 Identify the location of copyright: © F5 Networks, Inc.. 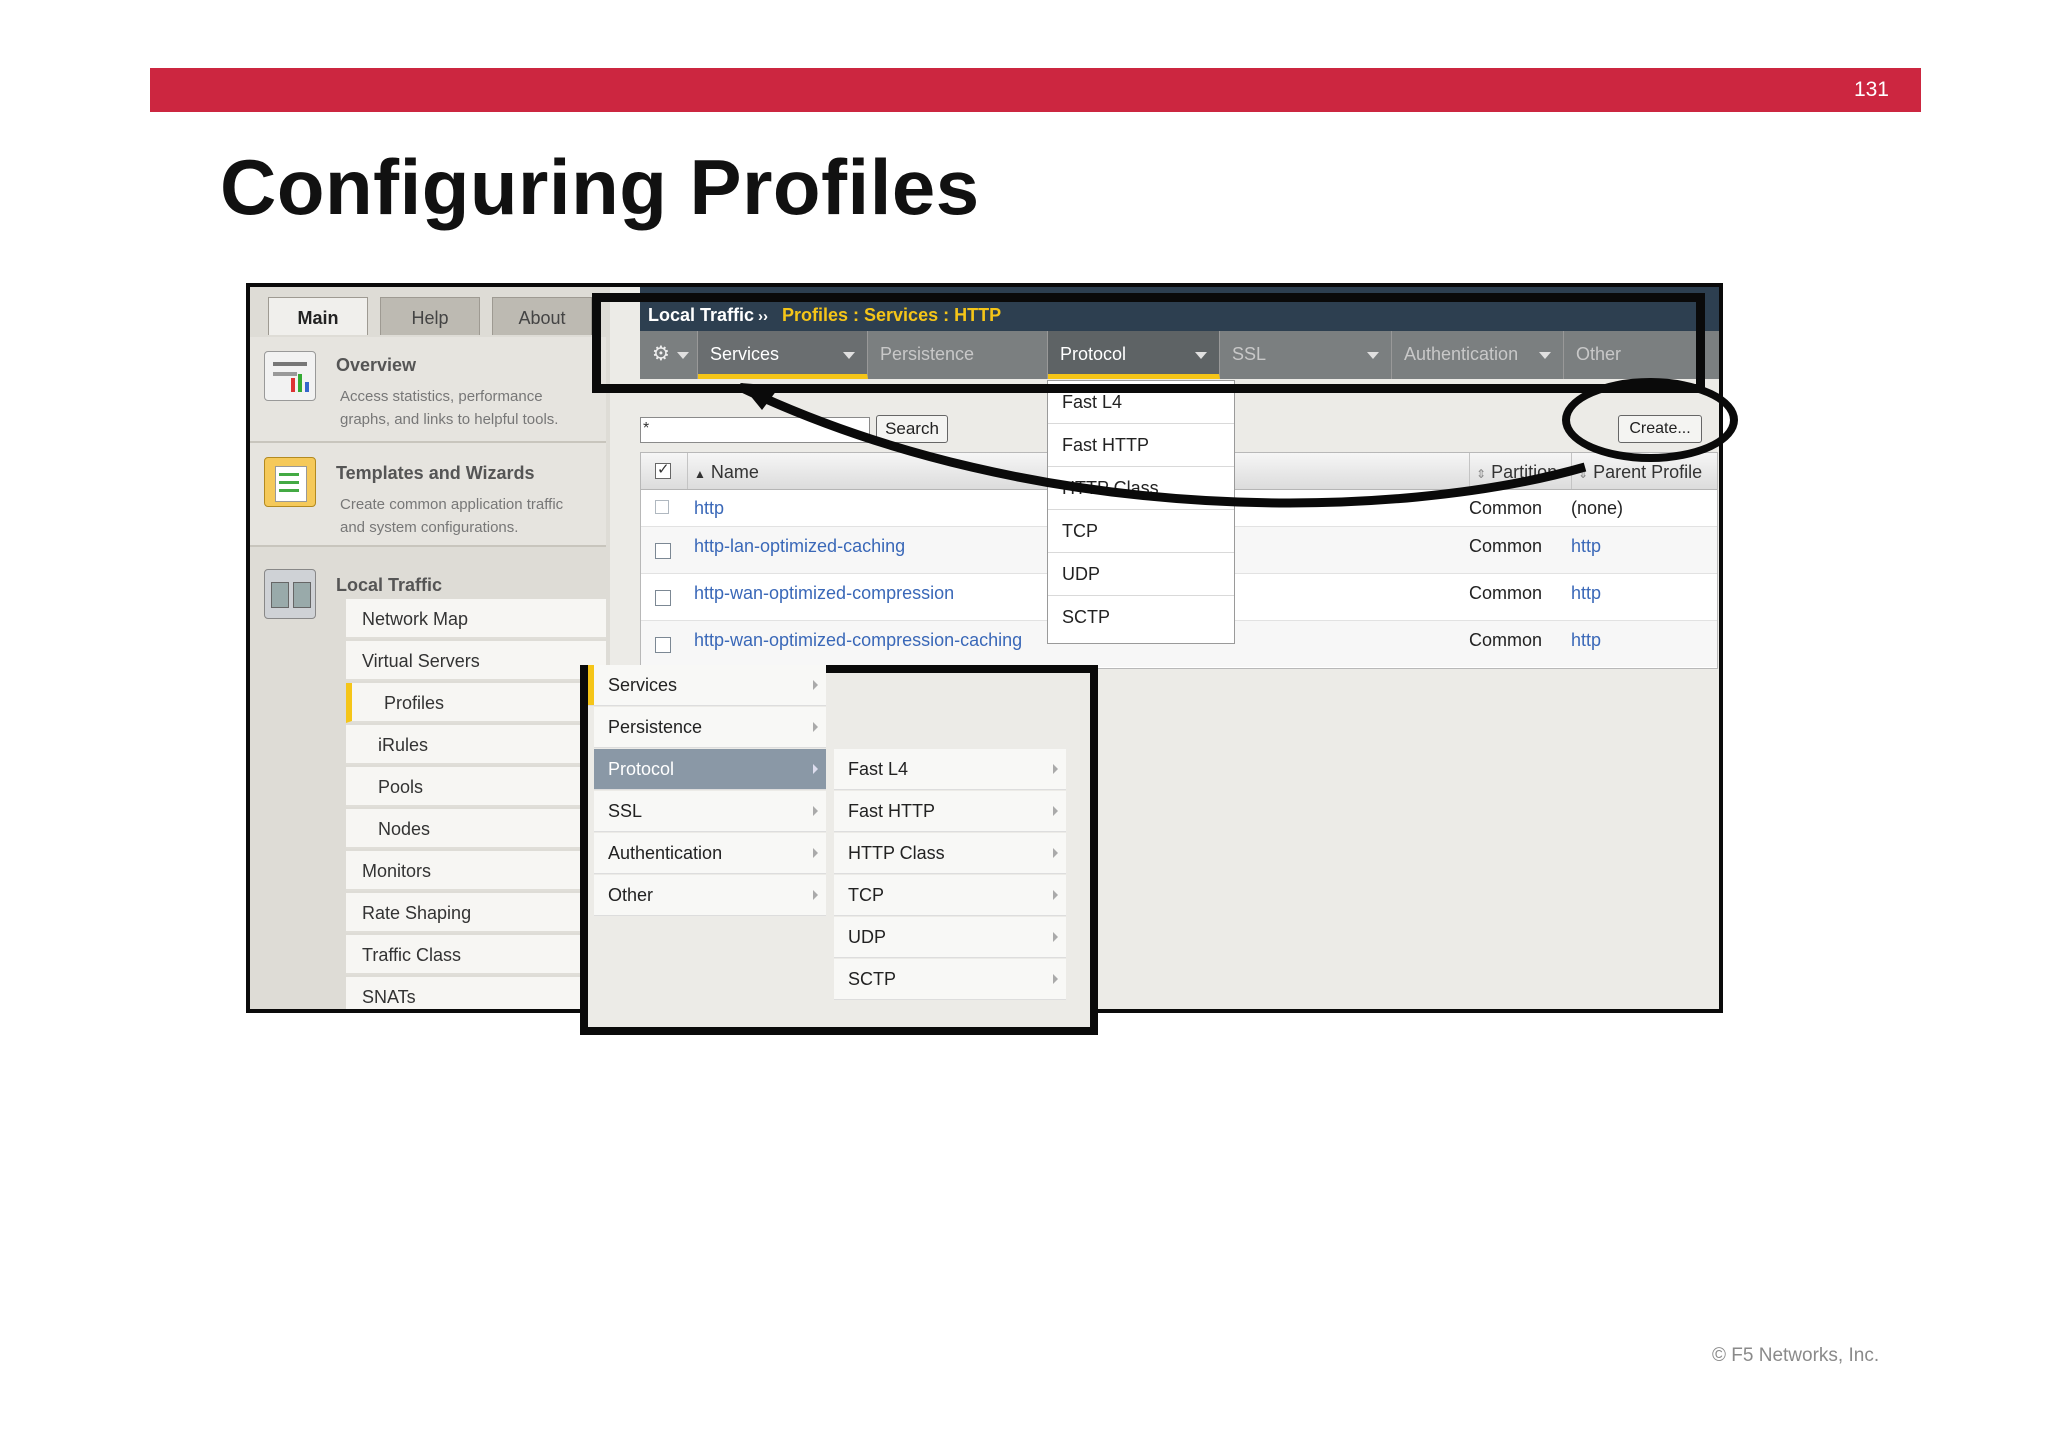
(1796, 1355).